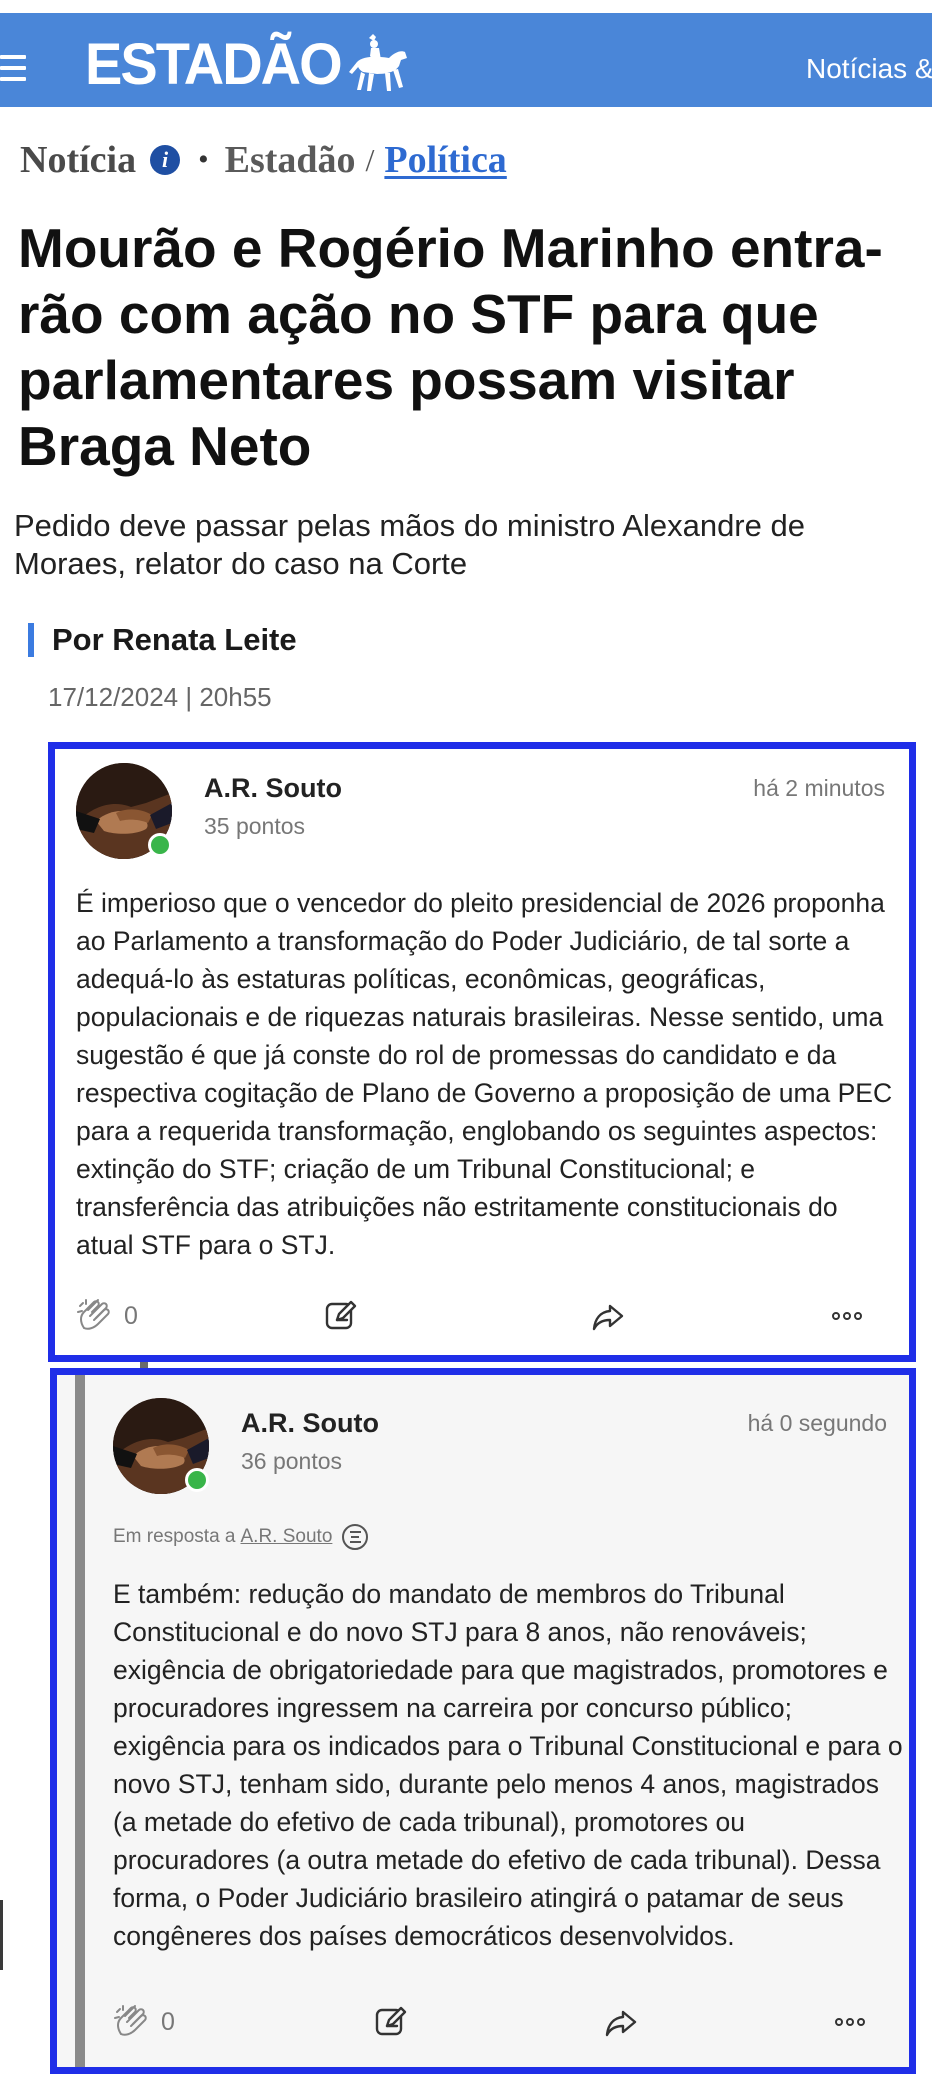  I want to click on reply-context: Em resposta a A.R. Souto, so click(241, 1537).